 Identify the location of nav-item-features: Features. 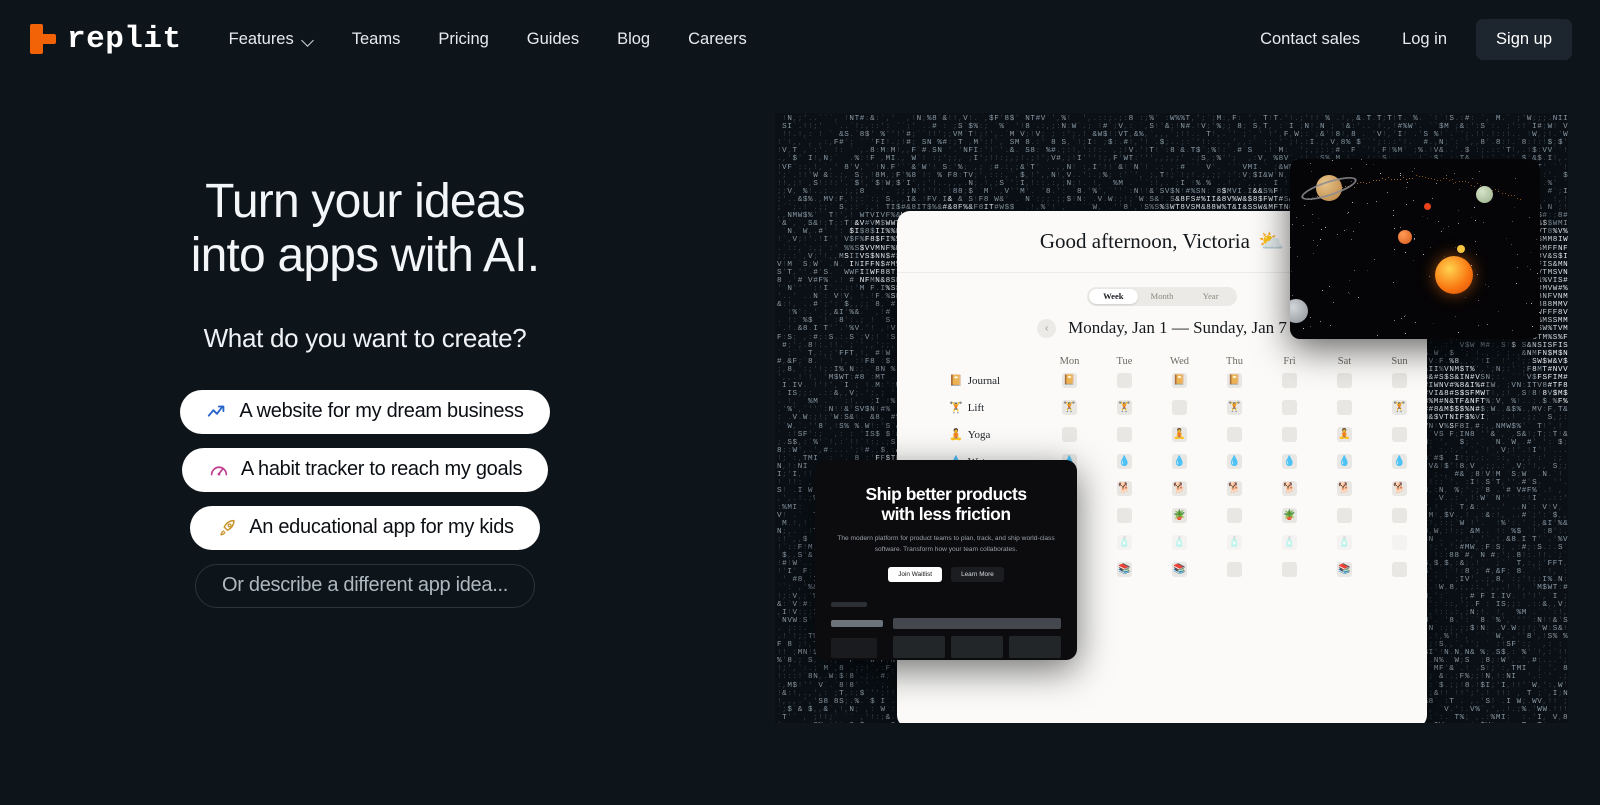
(271, 39).